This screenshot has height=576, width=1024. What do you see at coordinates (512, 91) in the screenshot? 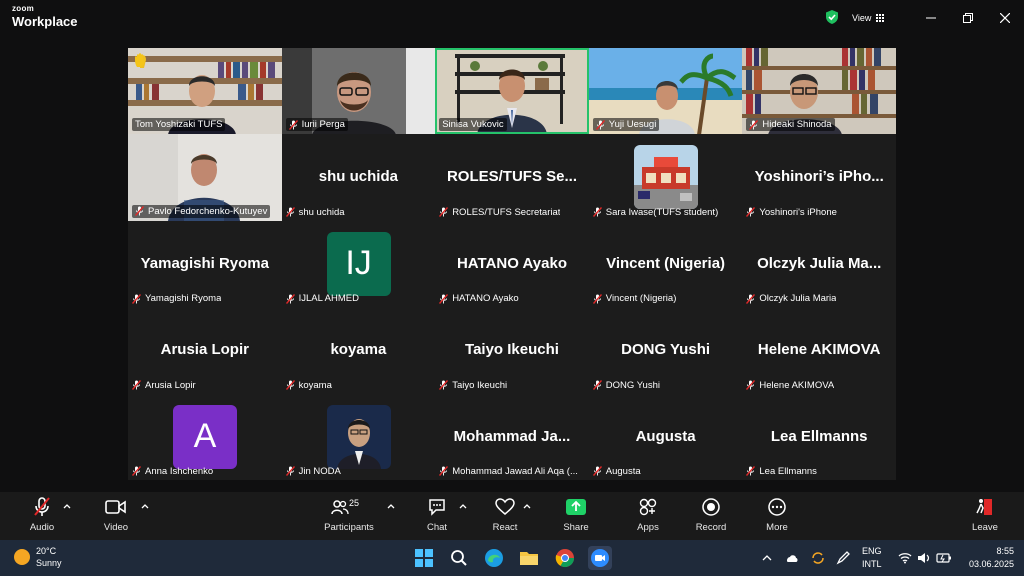
I see `participant-tile: Sinisa Vukovic` at bounding box center [512, 91].